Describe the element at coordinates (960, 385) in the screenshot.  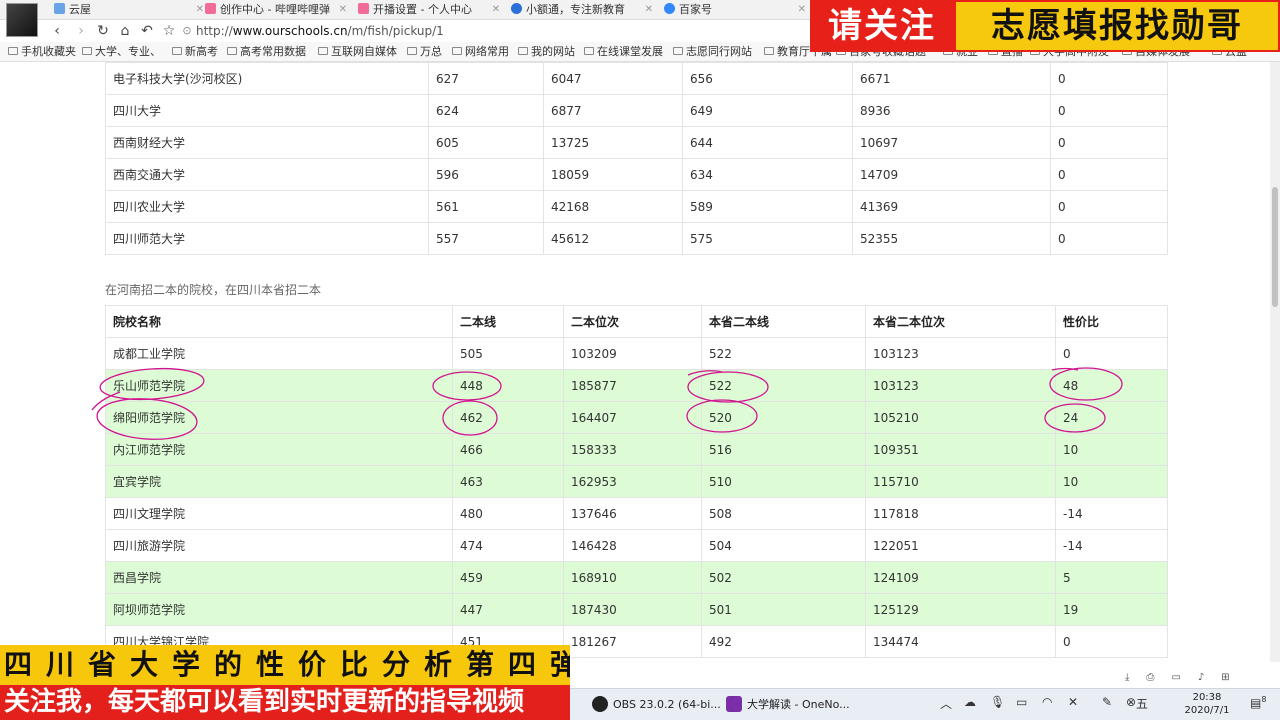
I see `table-cell: 103123` at that location.